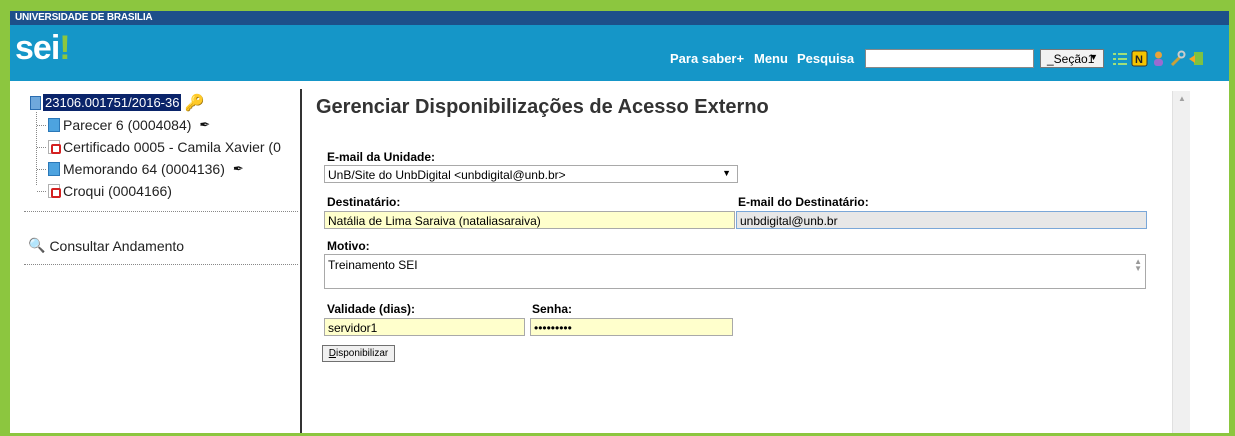 The width and height of the screenshot is (1235, 436). Describe the element at coordinates (825, 58) in the screenshot. I see `nav-pesquisa: Pesquisa` at that location.